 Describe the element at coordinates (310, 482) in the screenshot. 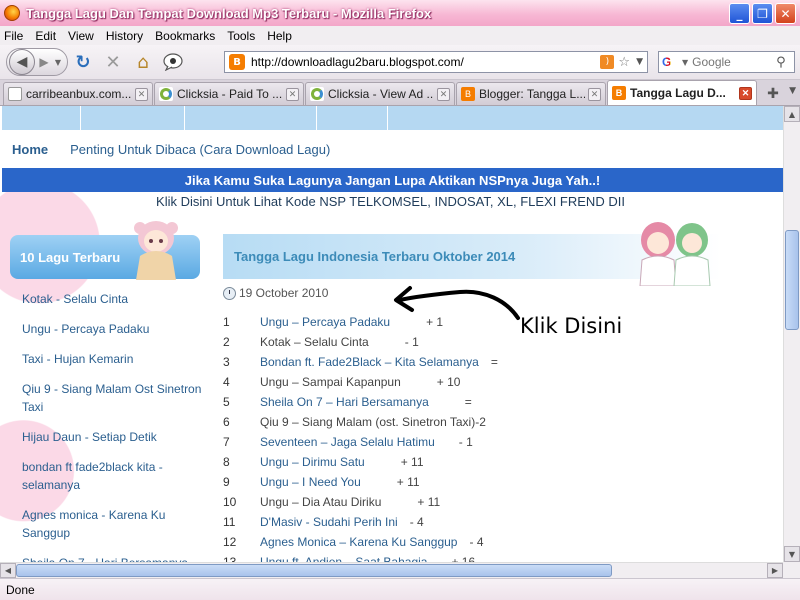

I see `song-title-link: Ungu – I Need You` at that location.